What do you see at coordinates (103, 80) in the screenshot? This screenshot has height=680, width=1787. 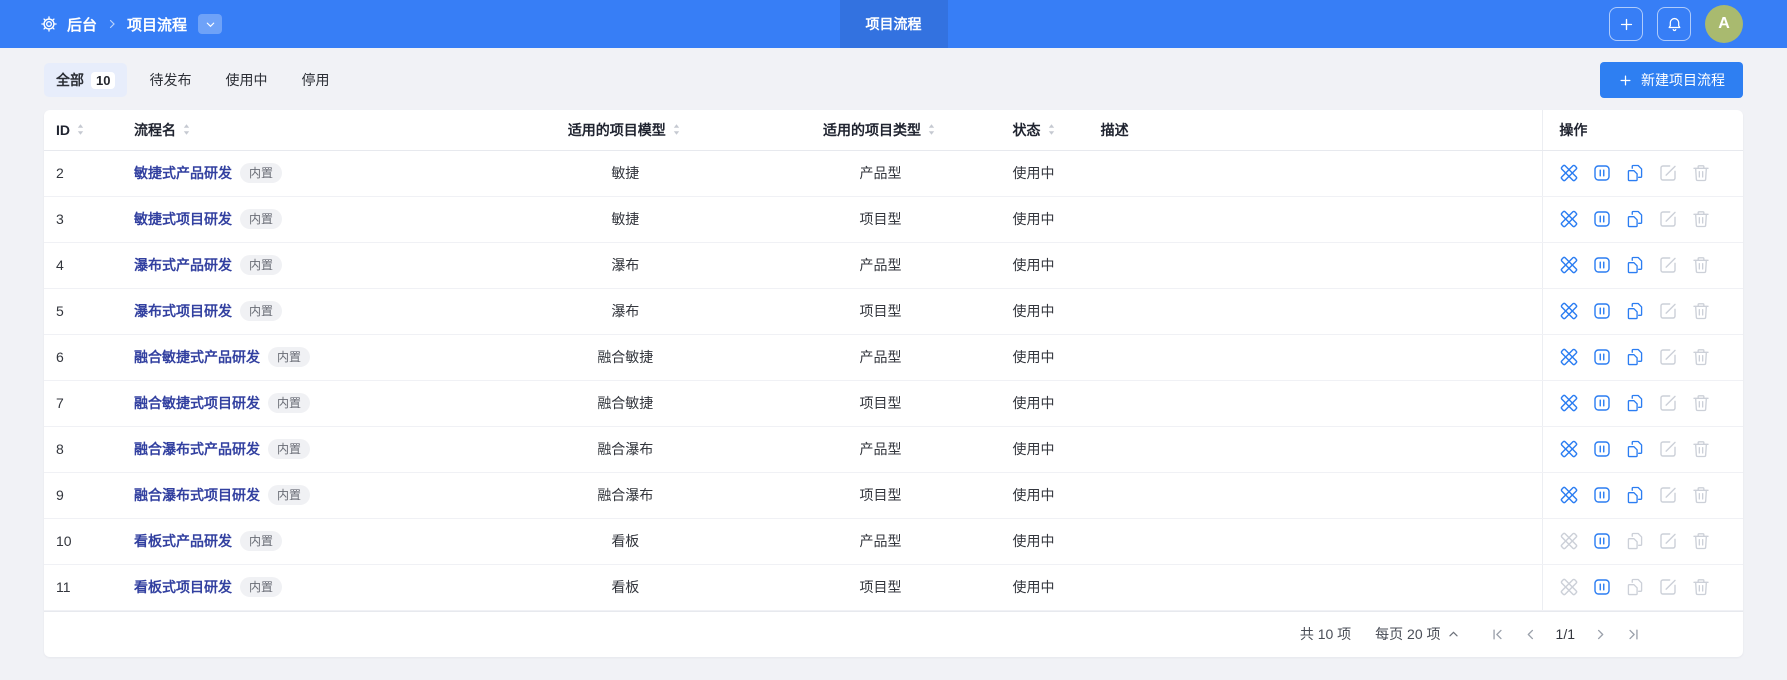 I see `filter-tab-count: 10` at bounding box center [103, 80].